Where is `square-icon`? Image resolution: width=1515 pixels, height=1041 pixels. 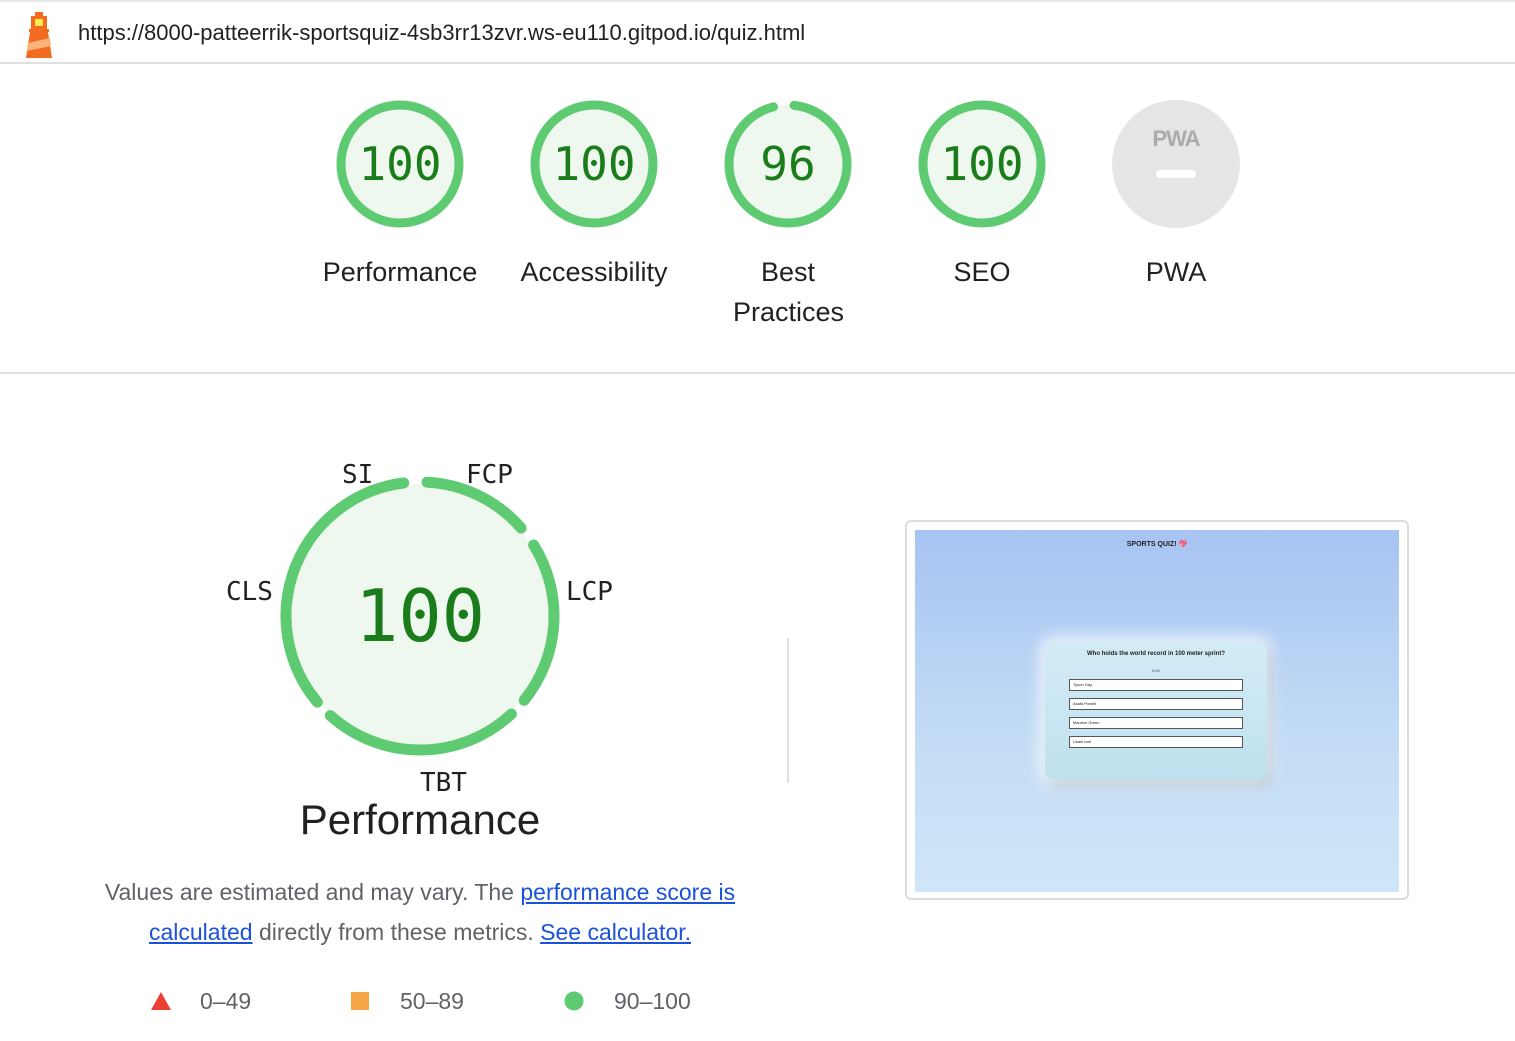 square-icon is located at coordinates (360, 1001).